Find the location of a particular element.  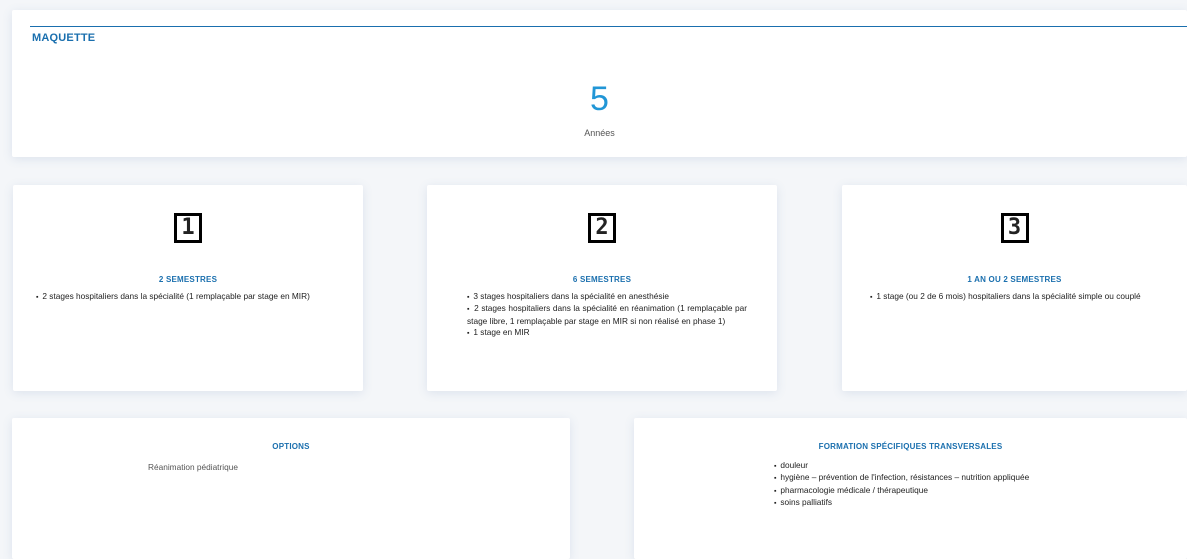

phase-title: 2 SEMESTRES is located at coordinates (188, 279).